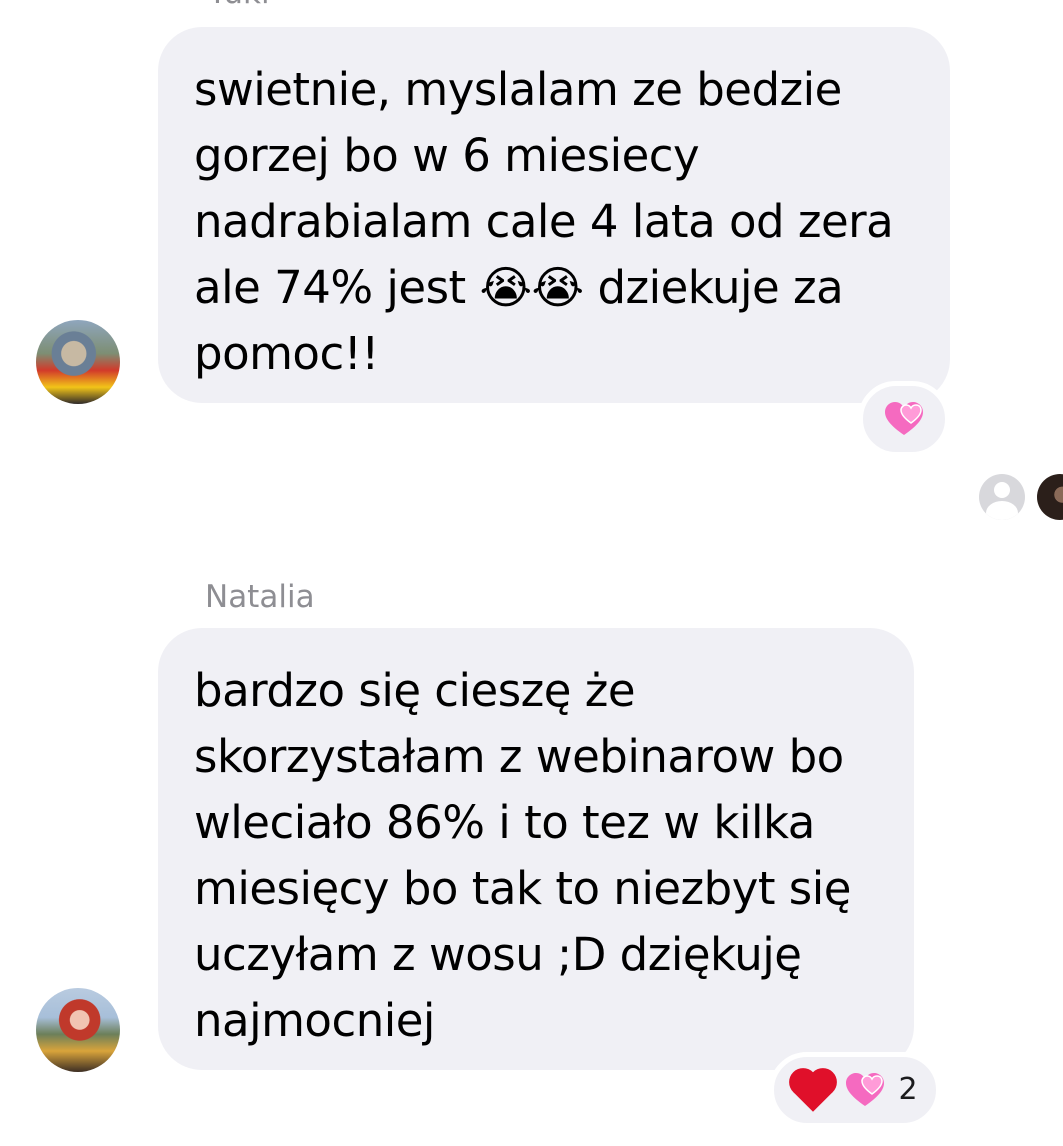 The image size is (1063, 1146). I want to click on default-user-avatar-icon, so click(1002, 497).